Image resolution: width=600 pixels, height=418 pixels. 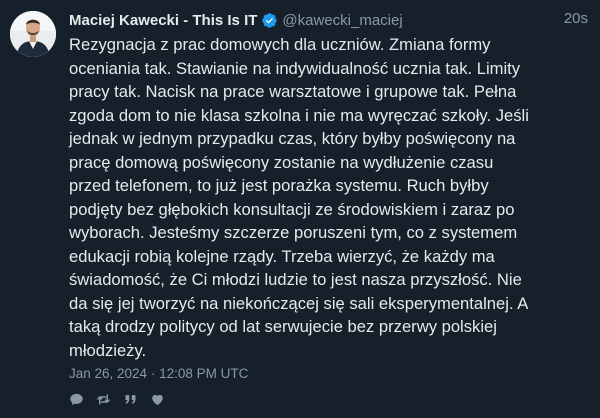 I want to click on avatar-image, so click(x=33, y=34).